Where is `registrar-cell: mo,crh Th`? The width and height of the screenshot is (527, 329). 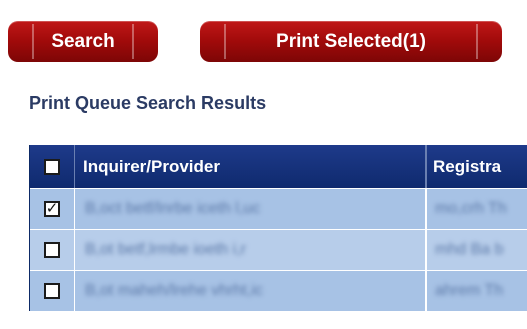 registrar-cell: mo,crh Th is located at coordinates (477, 209).